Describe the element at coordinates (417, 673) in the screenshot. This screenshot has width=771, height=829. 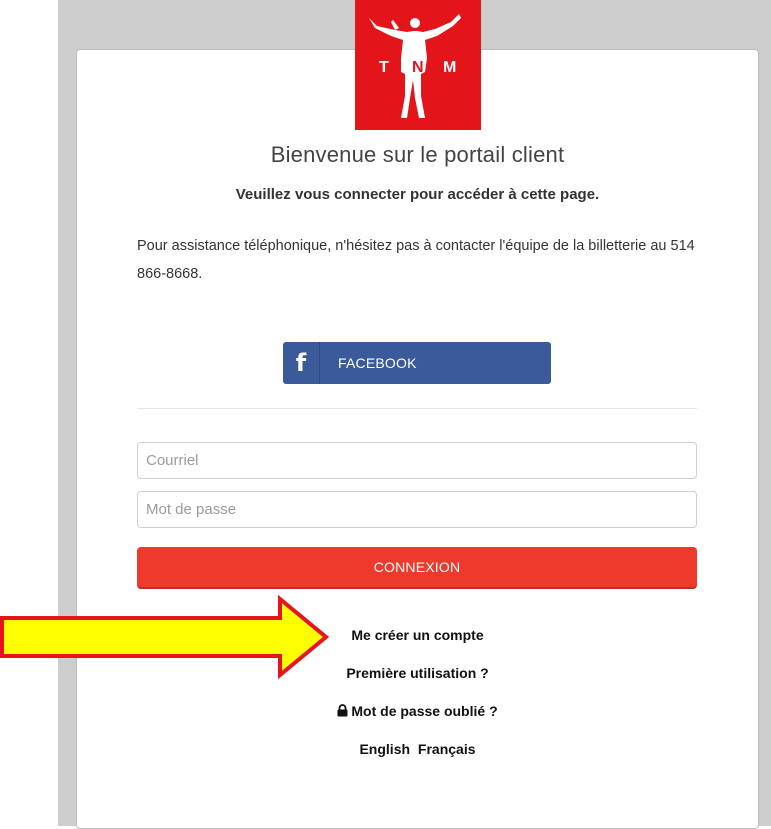
I see `first-use-link: Première utilisation ?` at that location.